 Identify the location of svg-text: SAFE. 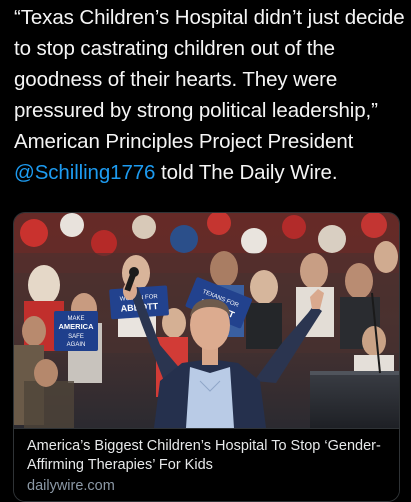
(76, 337).